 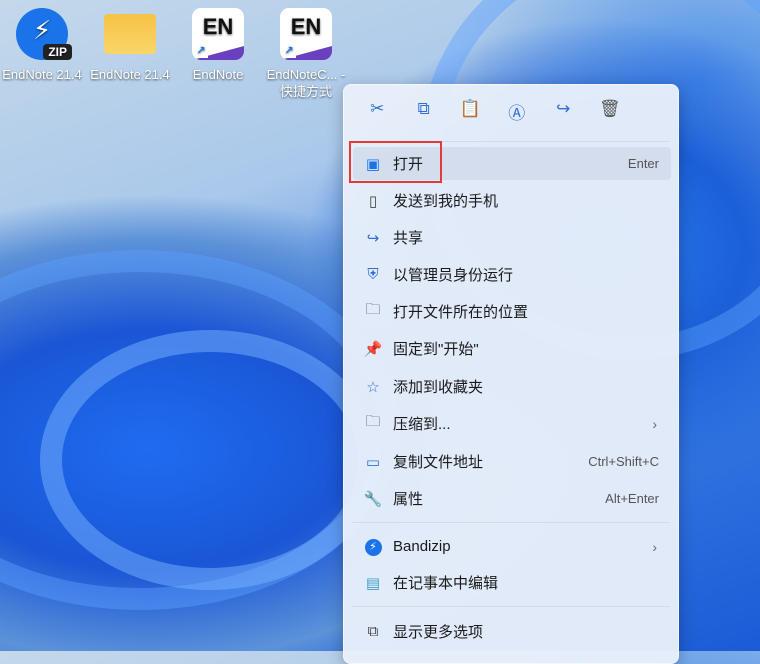 I want to click on icon-label: EndNoteC... - 快捷方式, so click(x=306, y=83).